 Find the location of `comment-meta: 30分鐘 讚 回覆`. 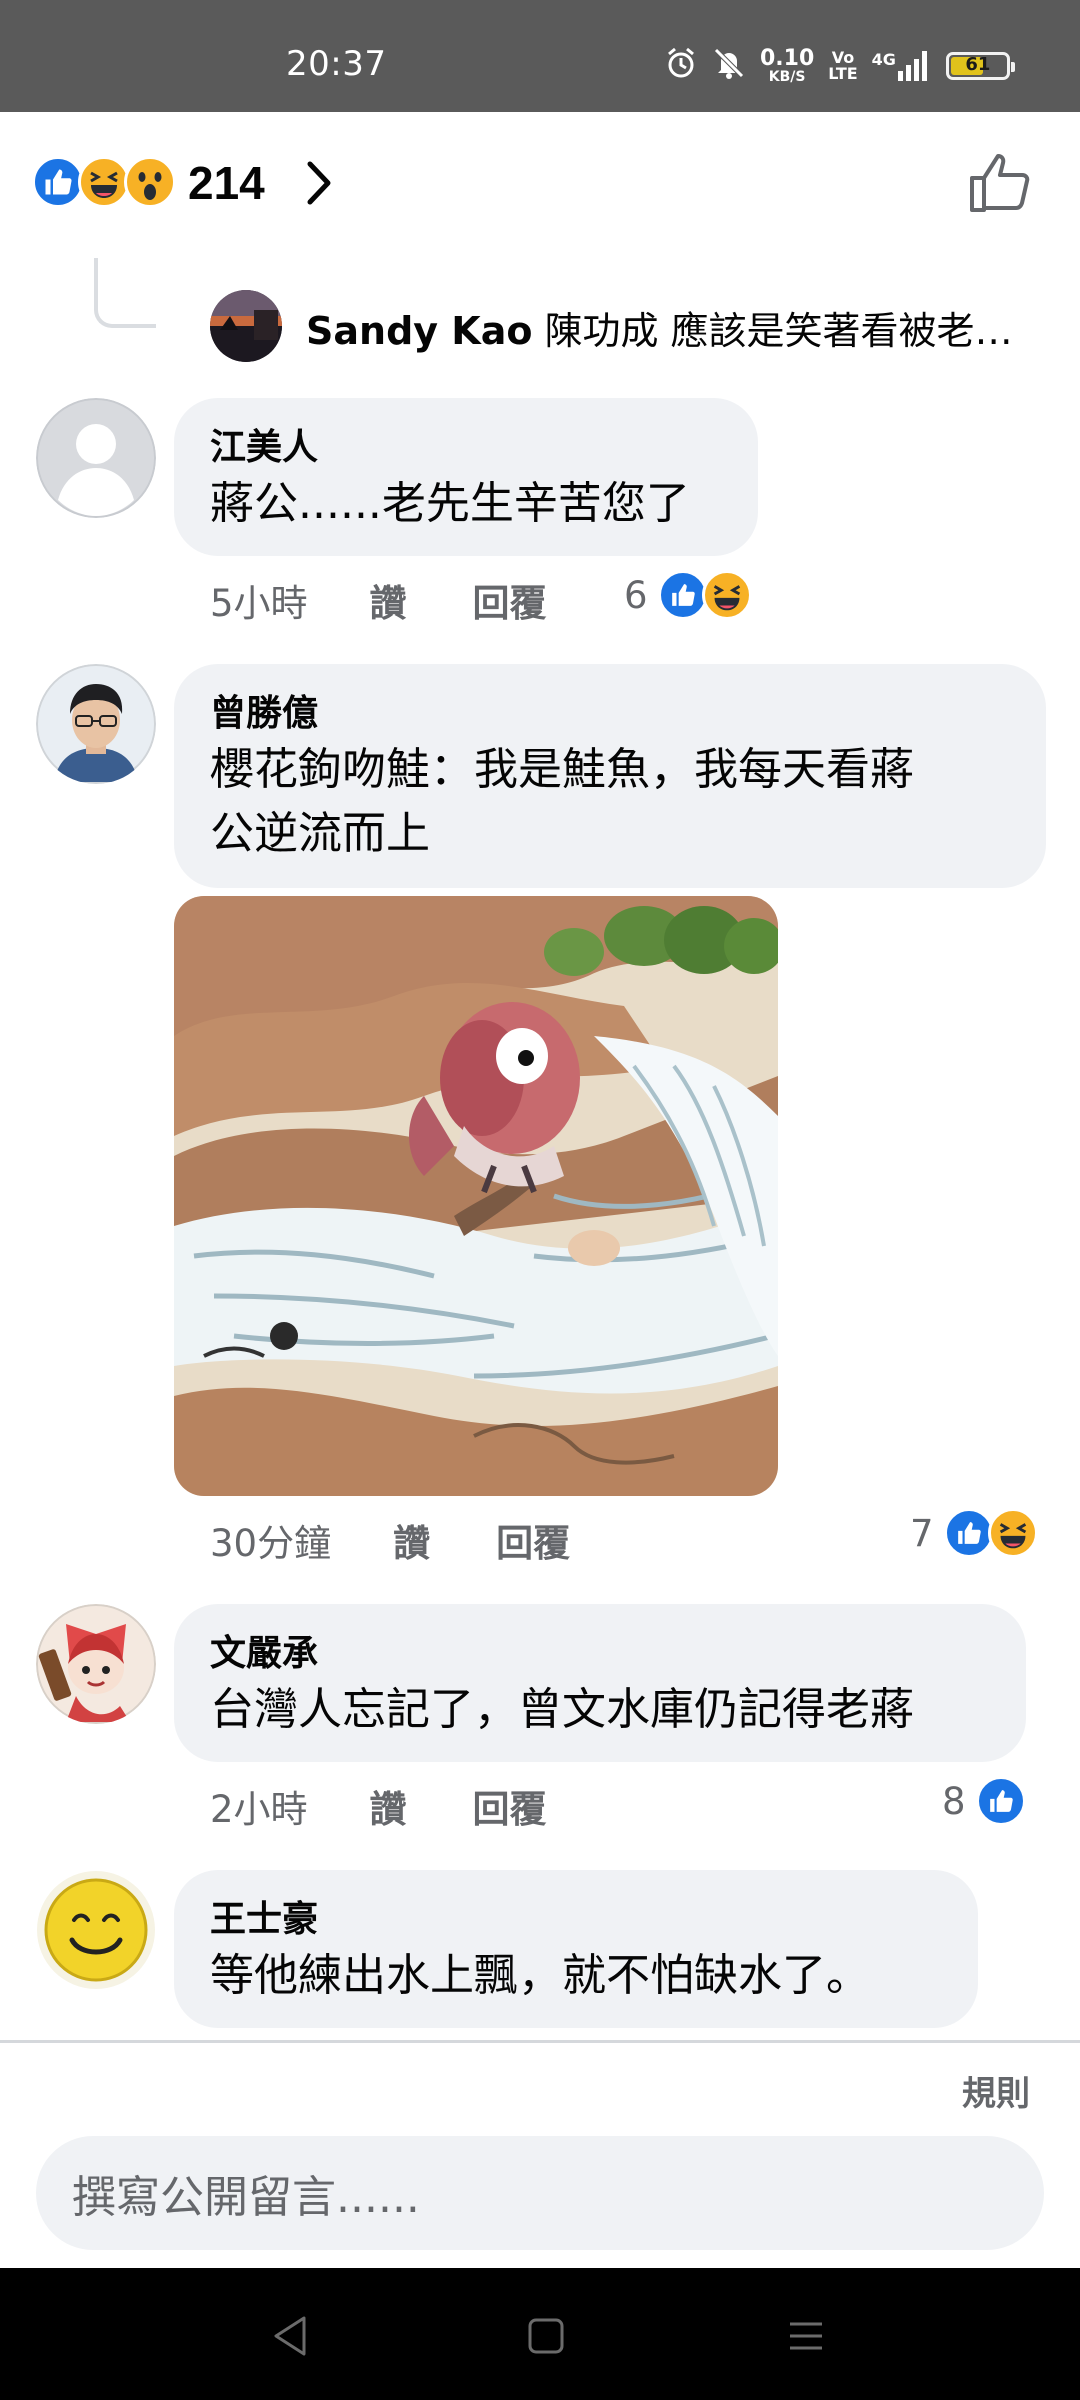

comment-meta: 30分鐘 讚 回覆 is located at coordinates (390, 1540).